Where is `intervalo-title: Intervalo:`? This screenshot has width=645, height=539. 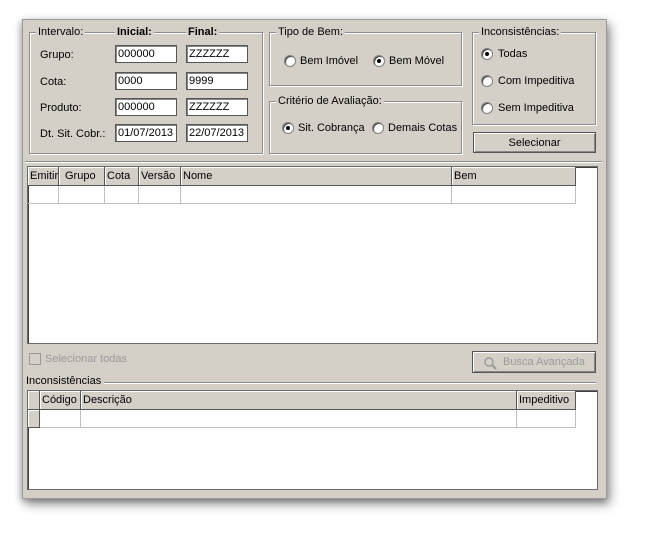 intervalo-title: Intervalo: is located at coordinates (61, 32).